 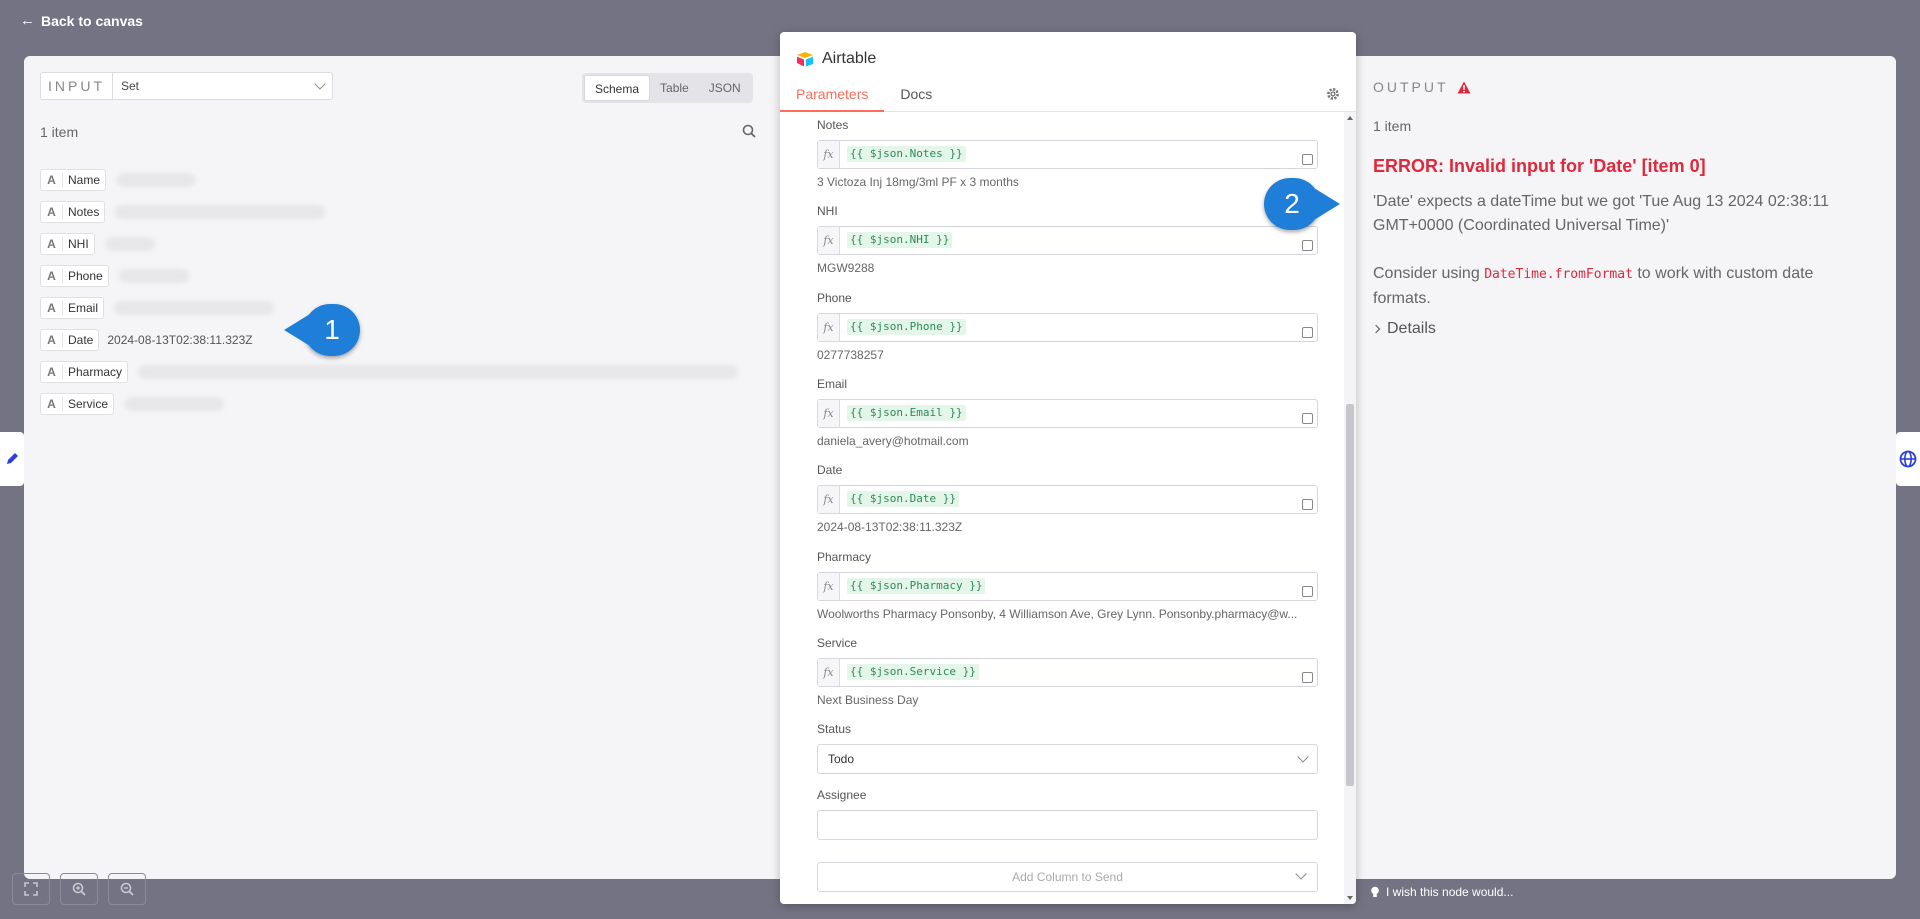 I want to click on fit-view-button, so click(x=31, y=889).